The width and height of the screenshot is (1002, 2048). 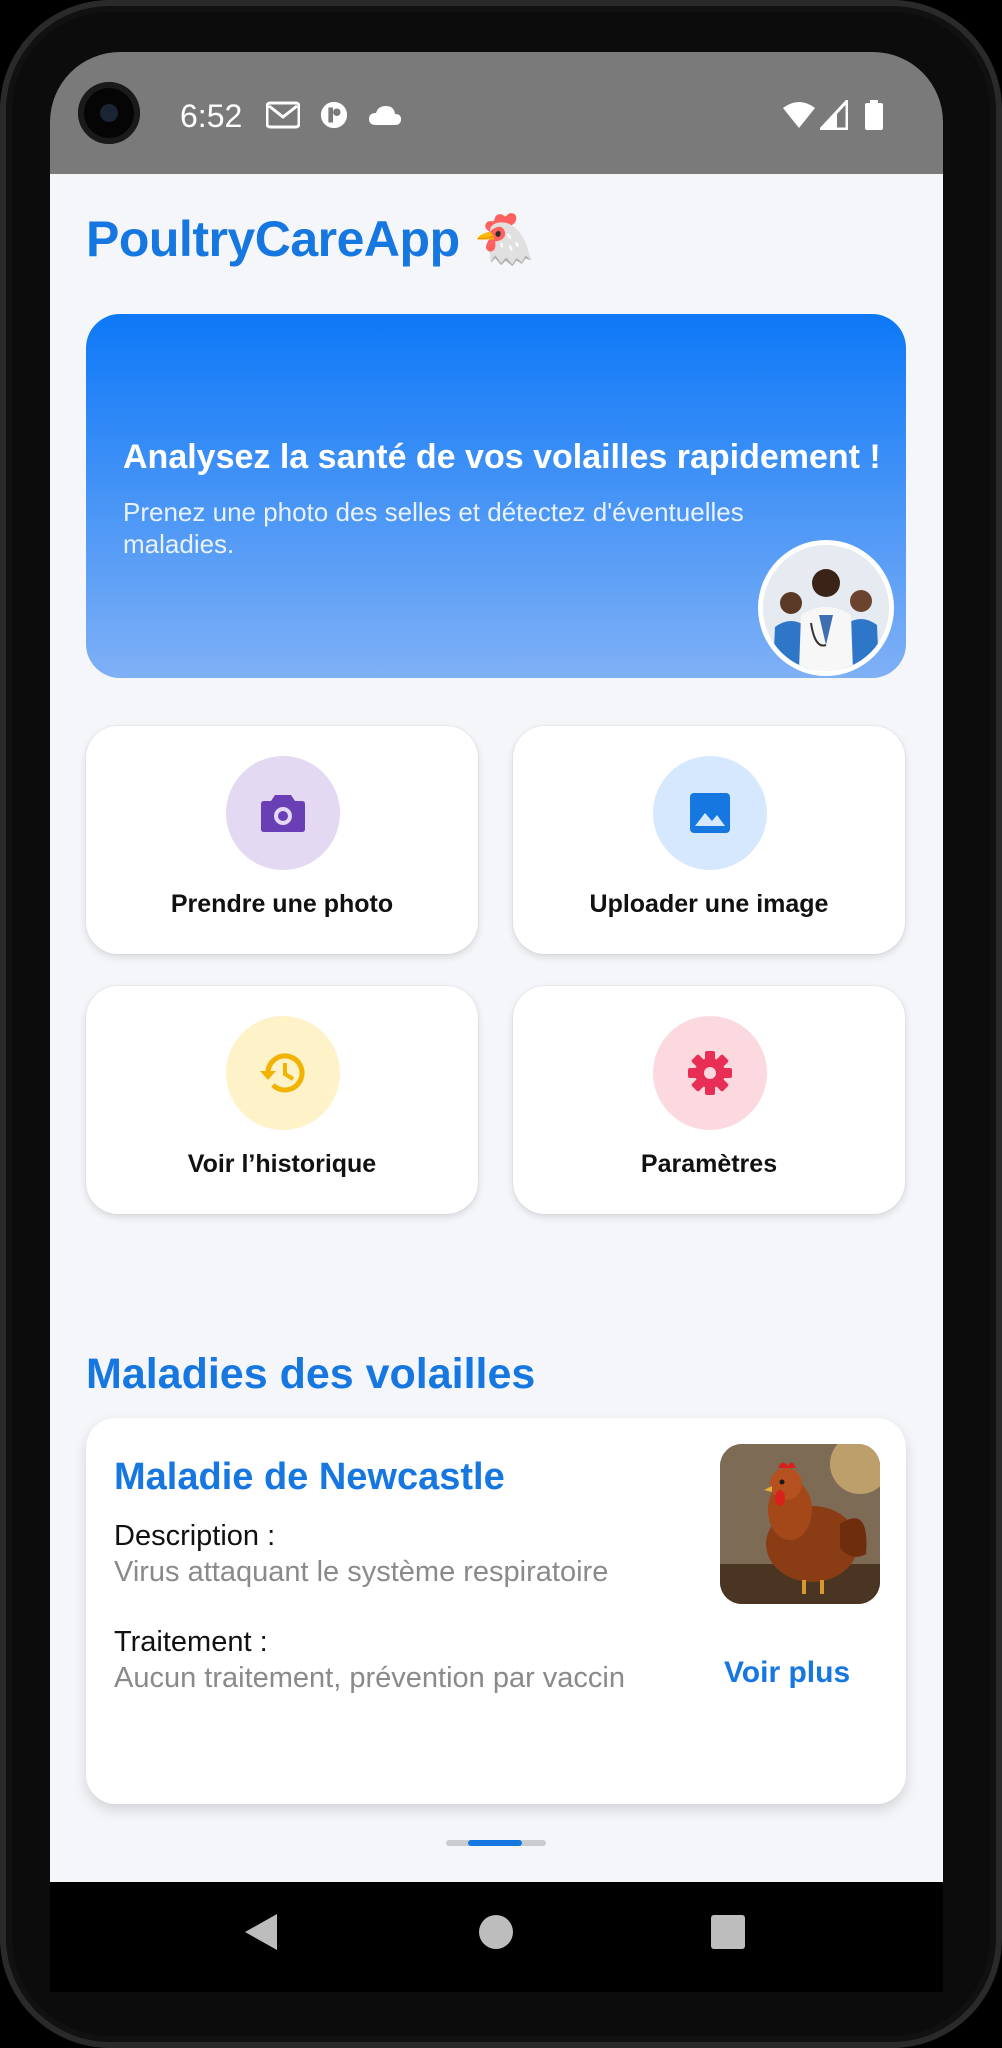 I want to click on view-history-label: Voir l’historique, so click(x=282, y=1164).